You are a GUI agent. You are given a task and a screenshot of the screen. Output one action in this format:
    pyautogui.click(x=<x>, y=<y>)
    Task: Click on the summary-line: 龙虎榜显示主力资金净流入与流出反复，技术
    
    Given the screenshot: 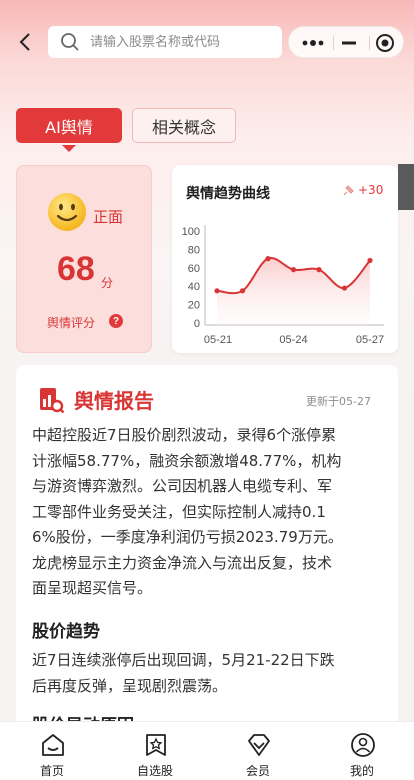 What is the action you would take?
    pyautogui.click(x=182, y=562)
    